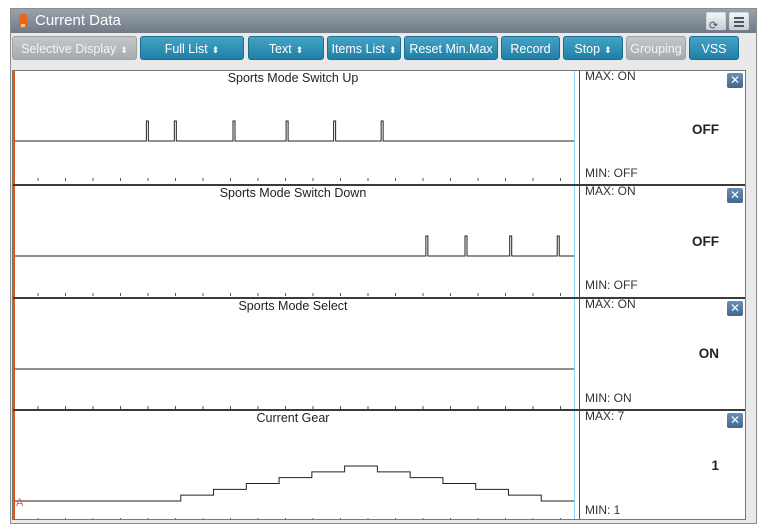  I want to click on vss-button: VSS, so click(714, 48).